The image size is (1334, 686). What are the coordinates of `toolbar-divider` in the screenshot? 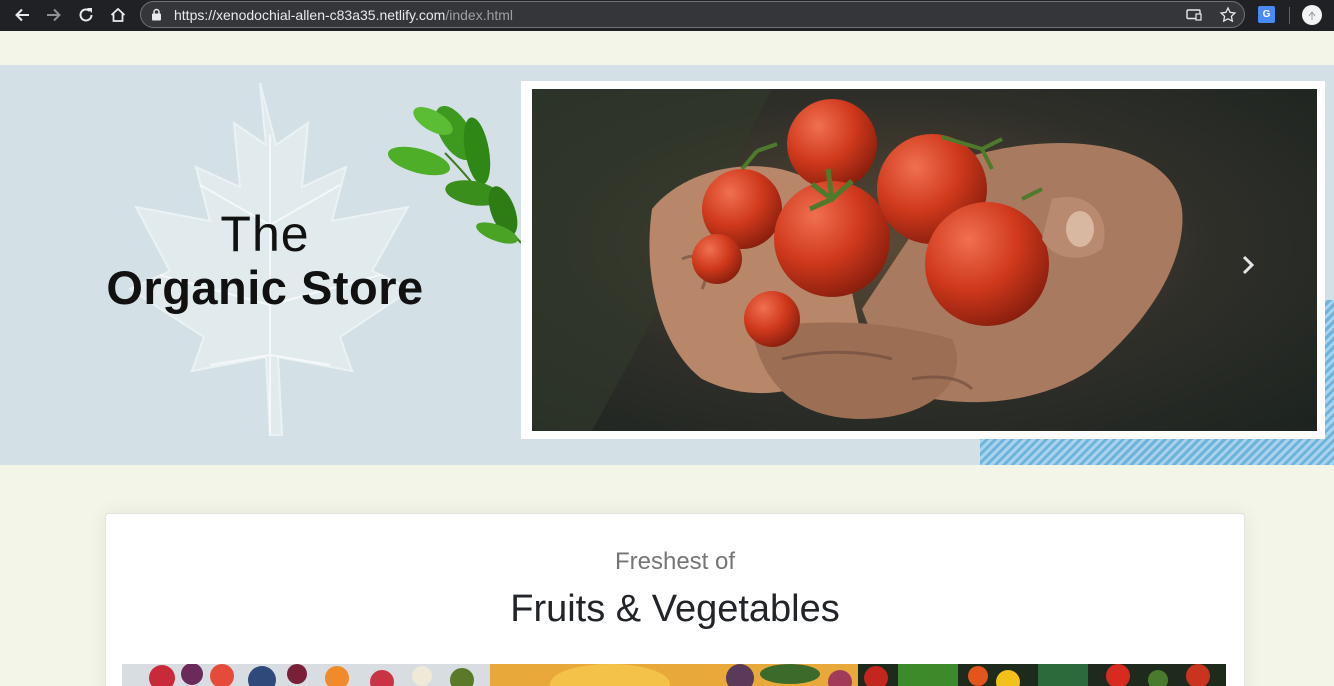 It's located at (1289, 15).